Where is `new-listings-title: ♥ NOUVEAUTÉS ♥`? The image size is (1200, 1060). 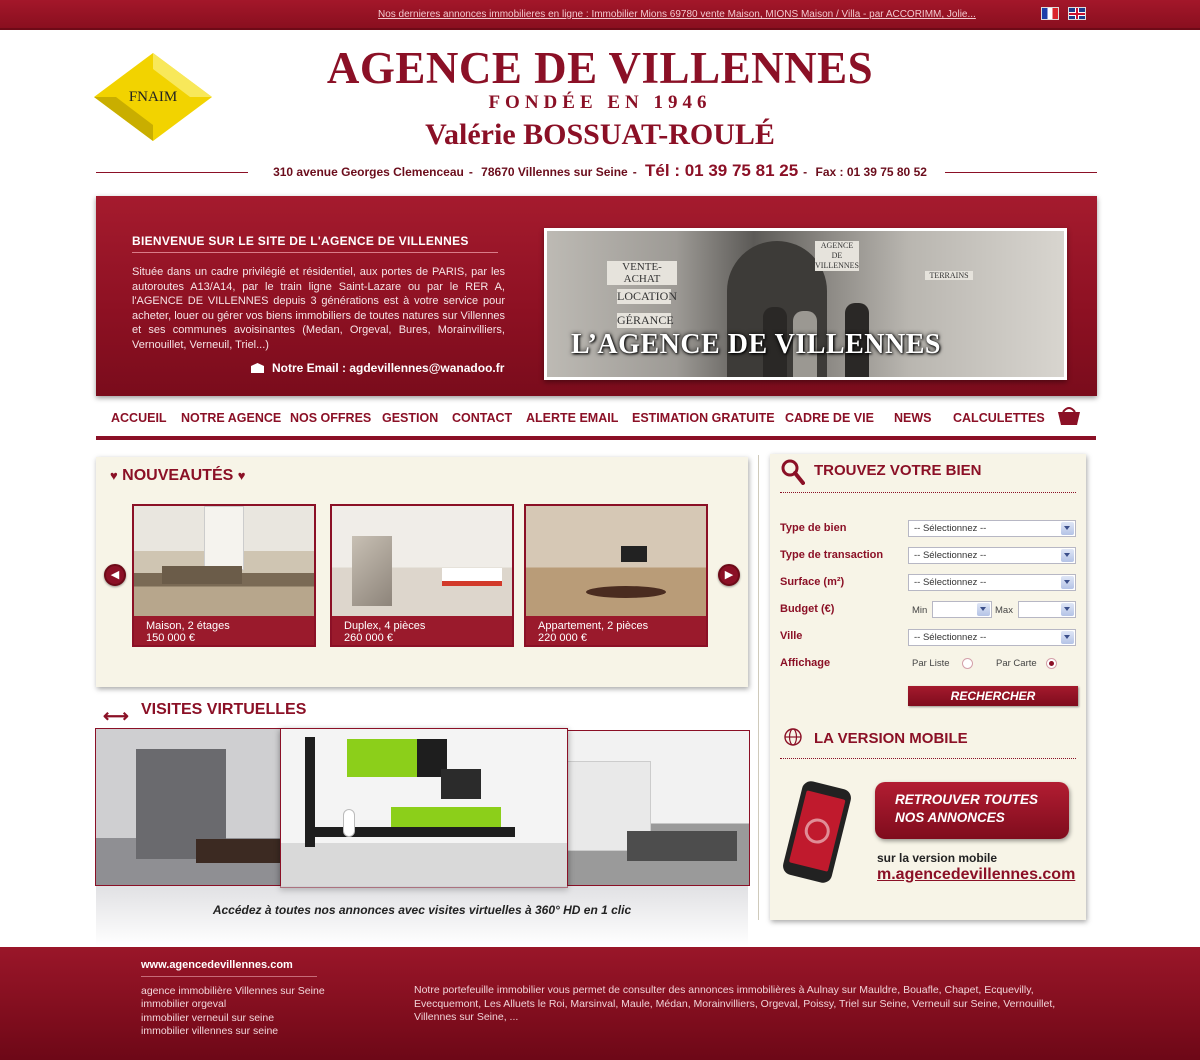
new-listings-title: ♥ NOUVEAUTÉS ♥ is located at coordinates (177, 476).